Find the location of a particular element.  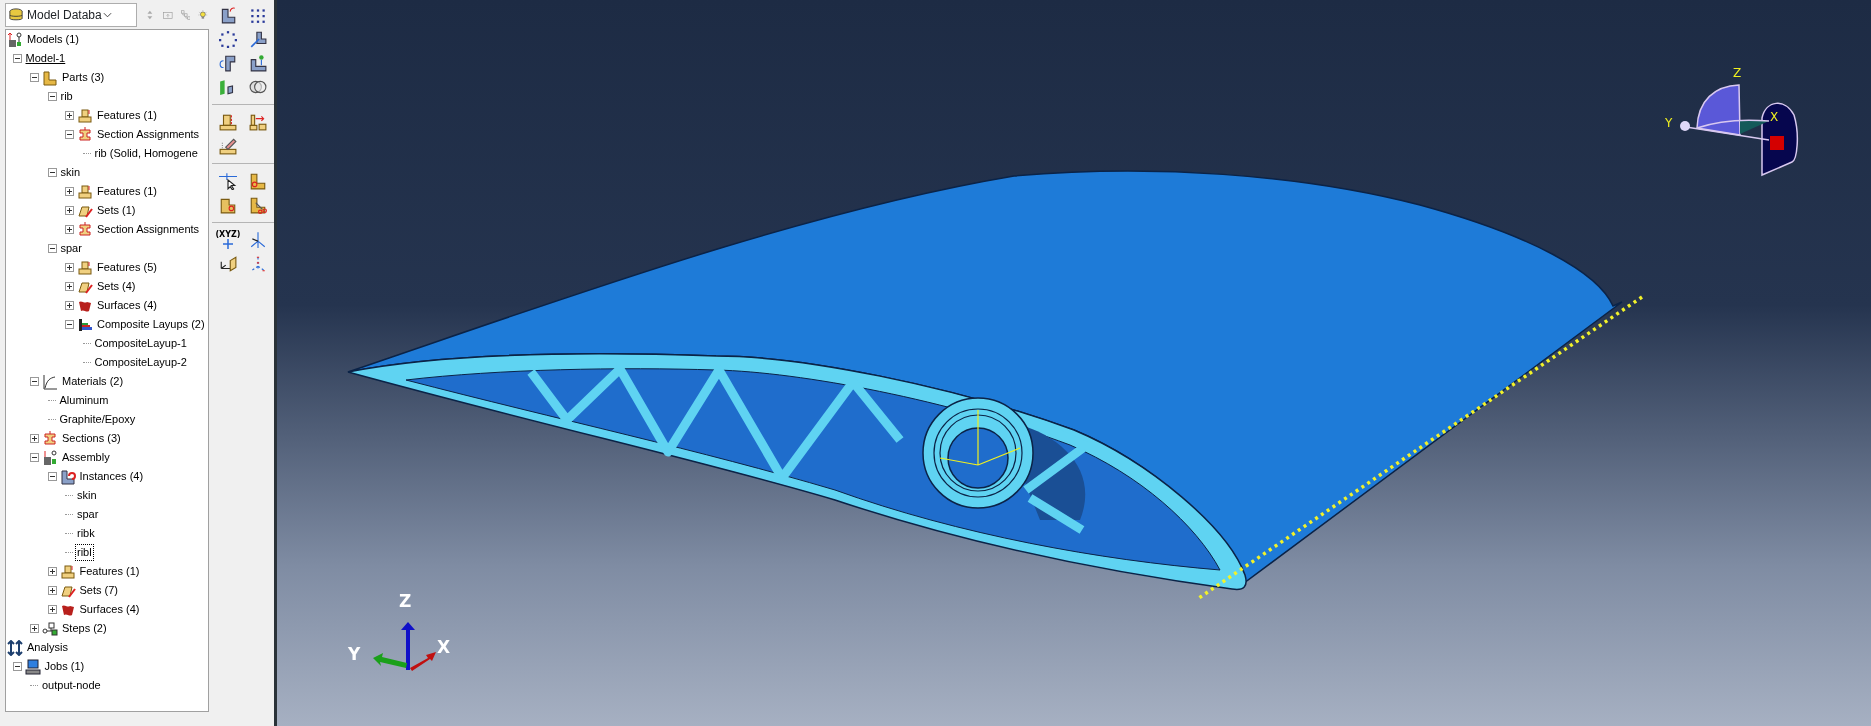

tree-item: output-node is located at coordinates (71, 685).